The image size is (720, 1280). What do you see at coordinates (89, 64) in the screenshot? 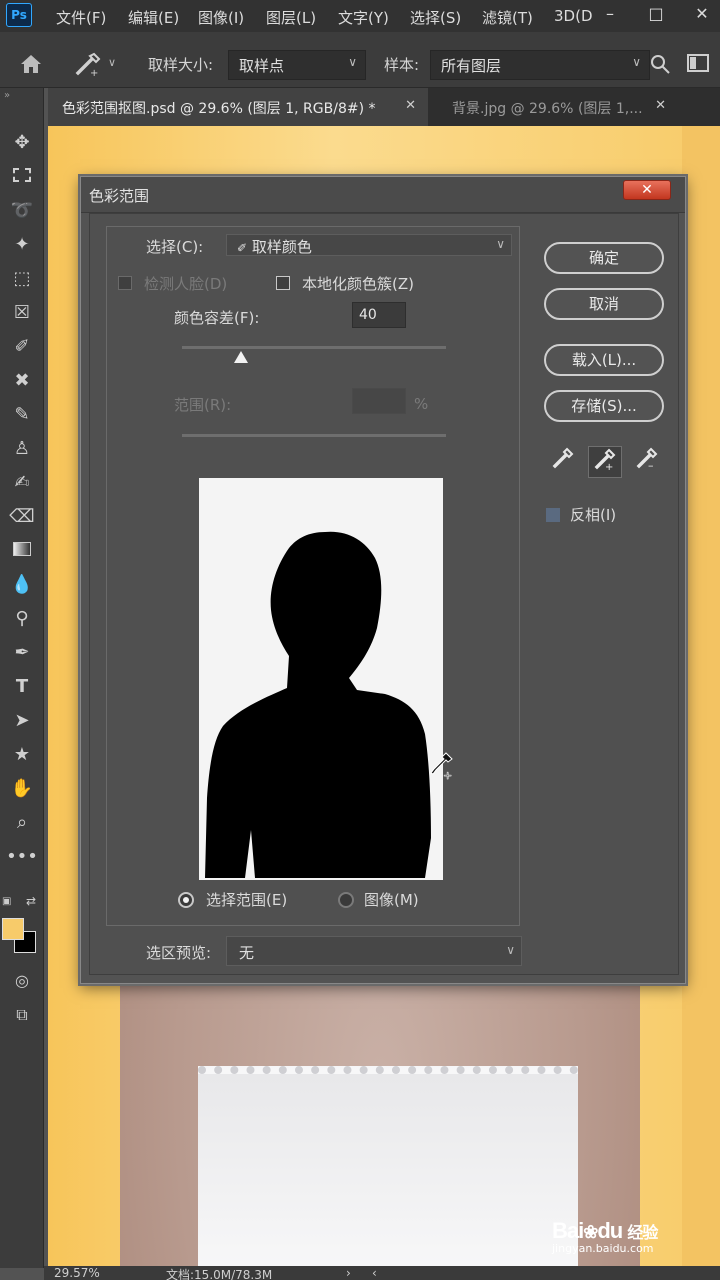
I see `eyedropper-tool-icon: +` at bounding box center [89, 64].